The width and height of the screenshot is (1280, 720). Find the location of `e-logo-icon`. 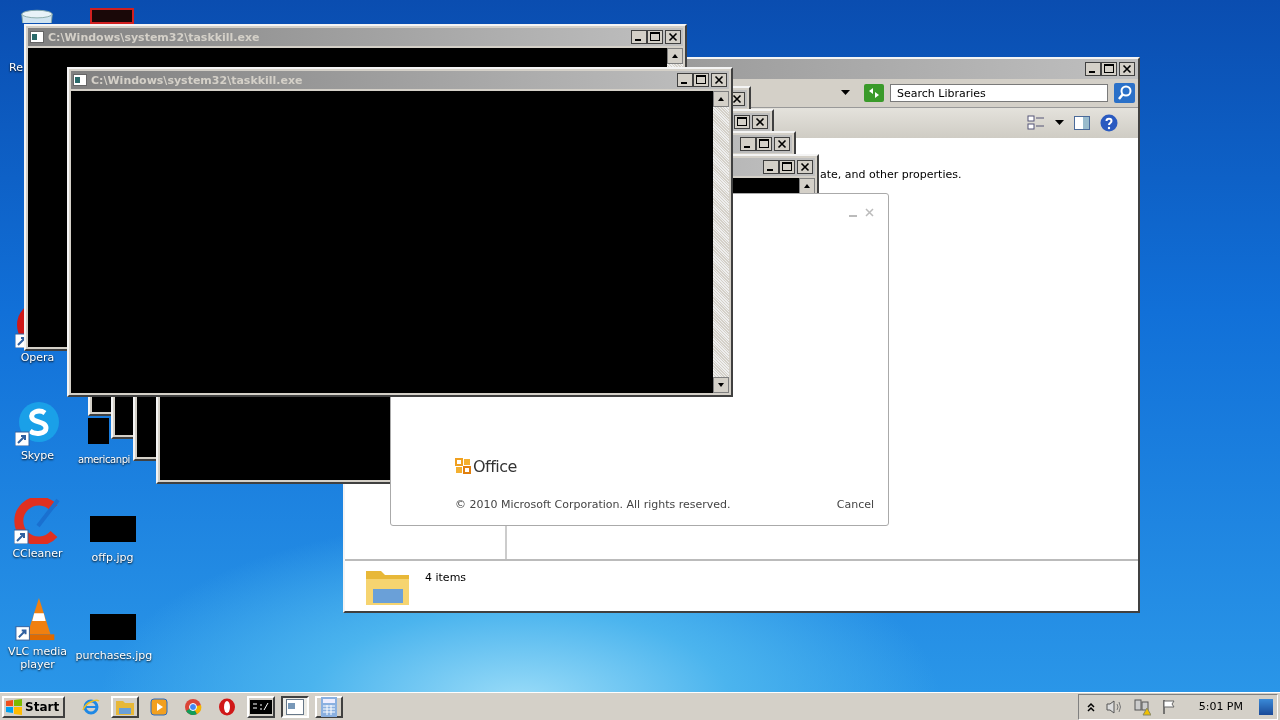

e-logo-icon is located at coordinates (91, 706).